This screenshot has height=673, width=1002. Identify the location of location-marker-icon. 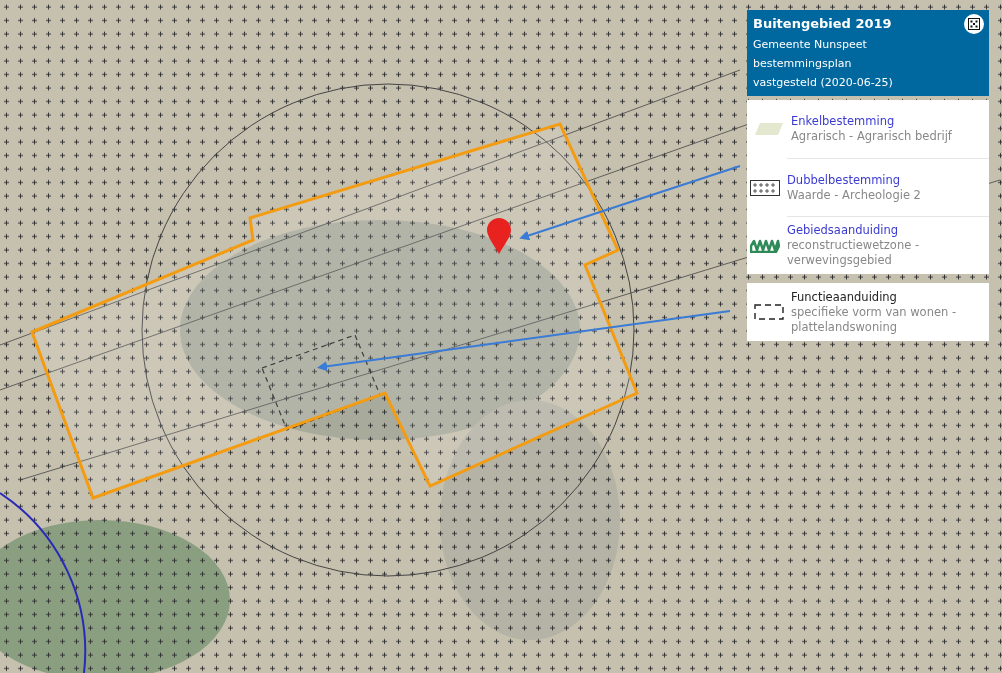
(499, 236).